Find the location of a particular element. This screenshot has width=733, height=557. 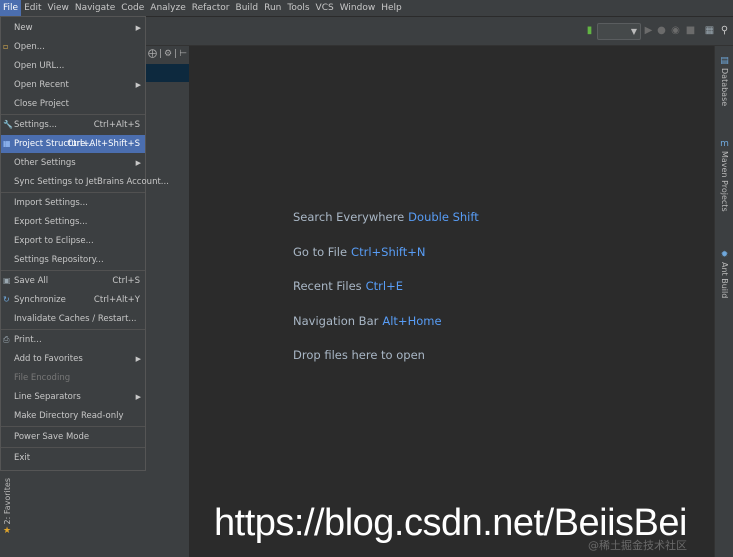

run-icon: ▶ is located at coordinates (648, 30).